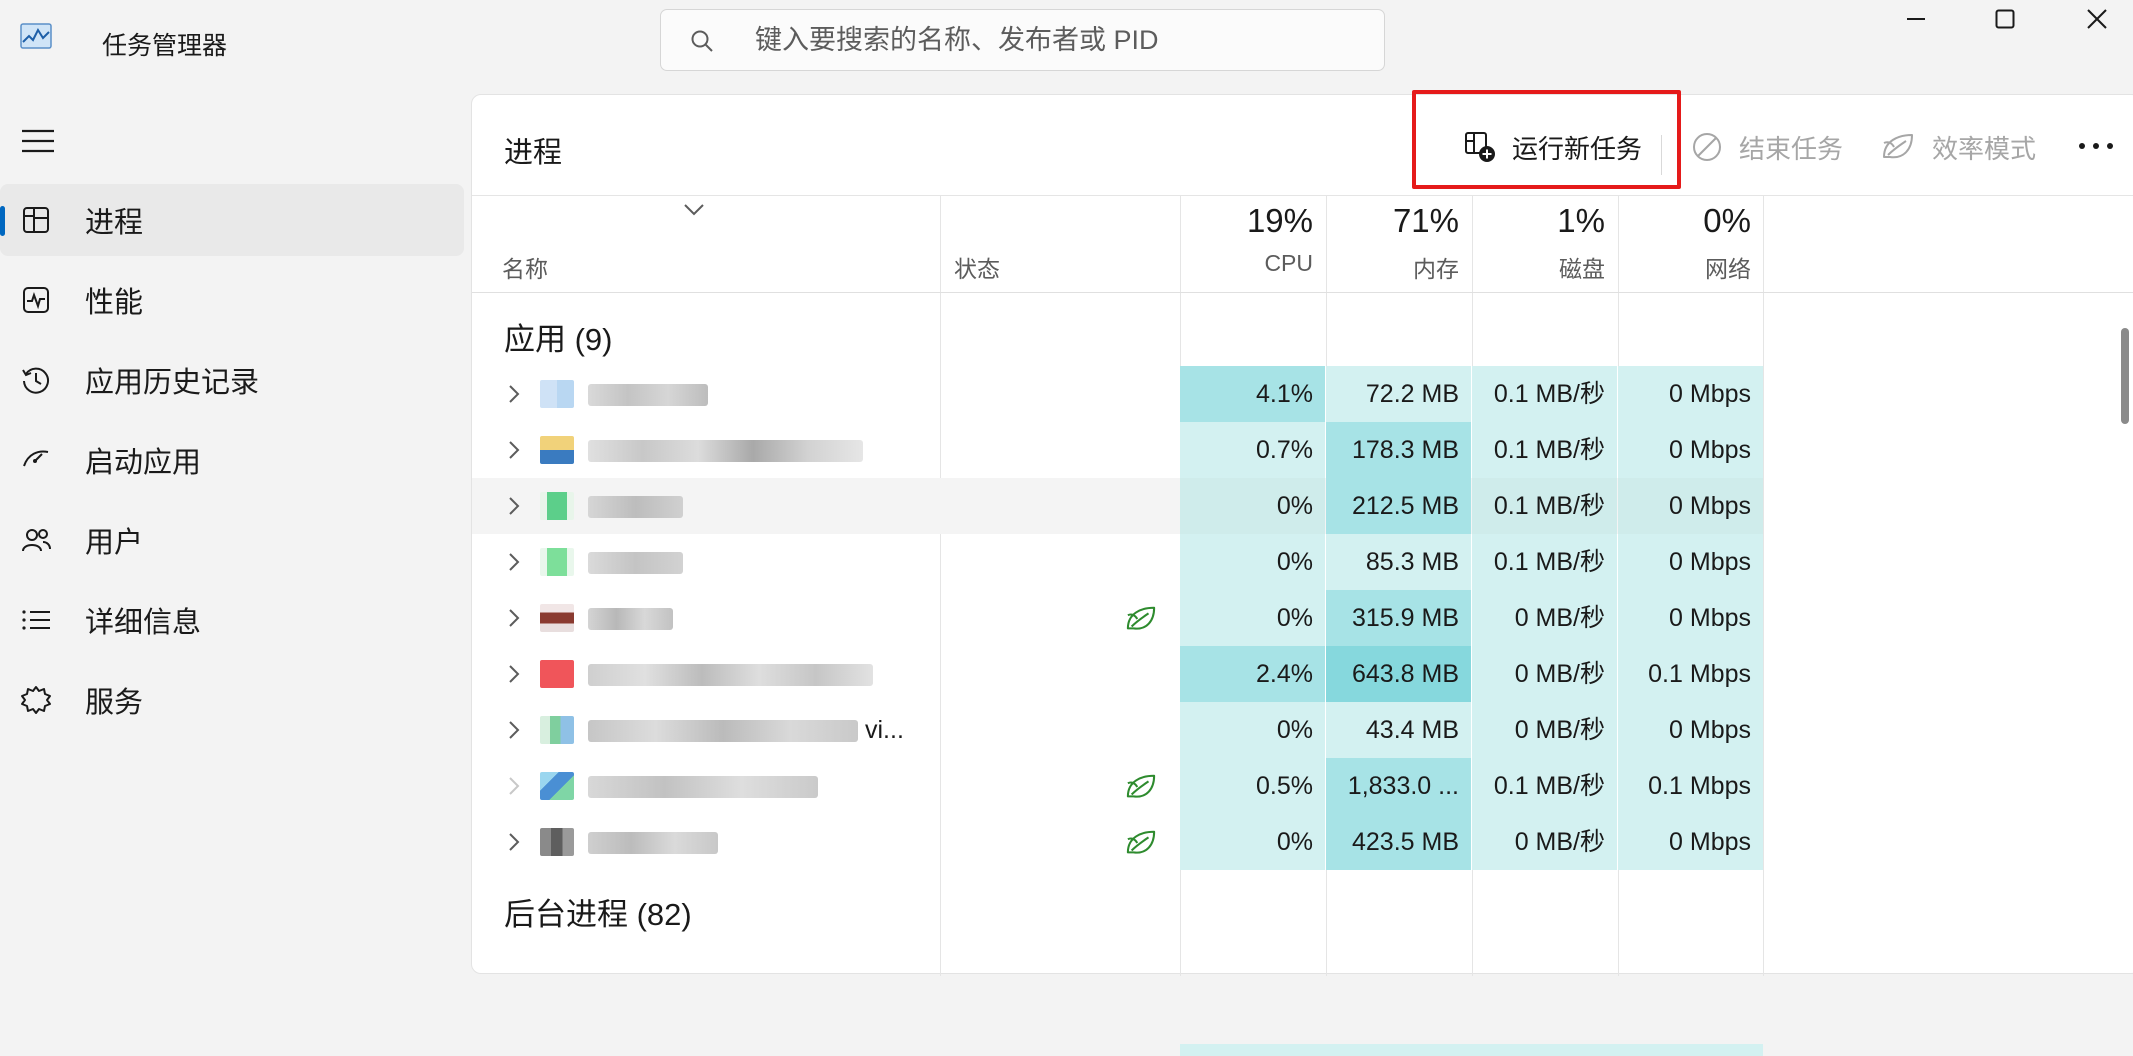 Image resolution: width=2133 pixels, height=1056 pixels. Describe the element at coordinates (1684, 221) in the screenshot. I see `column-header-network-percent: 0%` at that location.